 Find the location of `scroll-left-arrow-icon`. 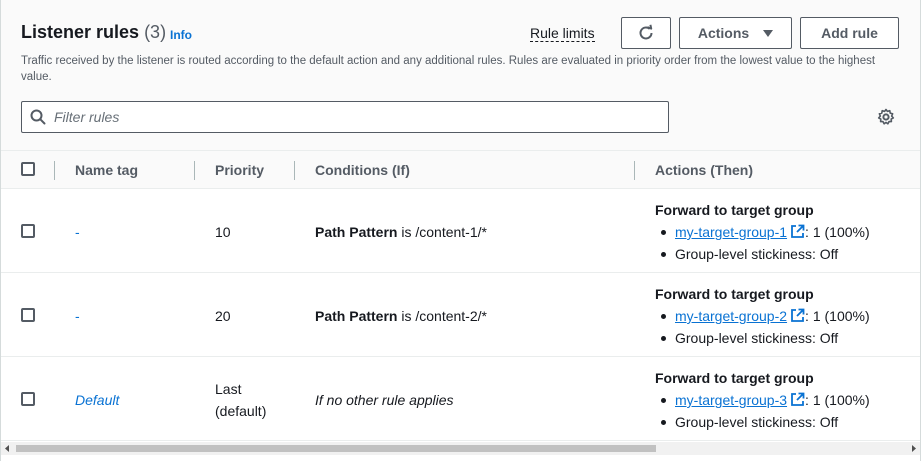

scroll-left-arrow-icon is located at coordinates (7, 448).